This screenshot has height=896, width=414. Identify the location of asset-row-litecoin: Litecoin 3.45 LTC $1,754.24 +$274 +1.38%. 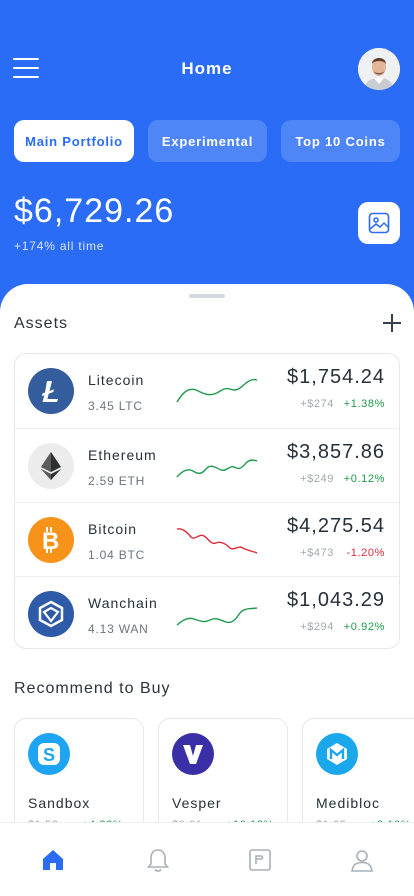
(207, 391).